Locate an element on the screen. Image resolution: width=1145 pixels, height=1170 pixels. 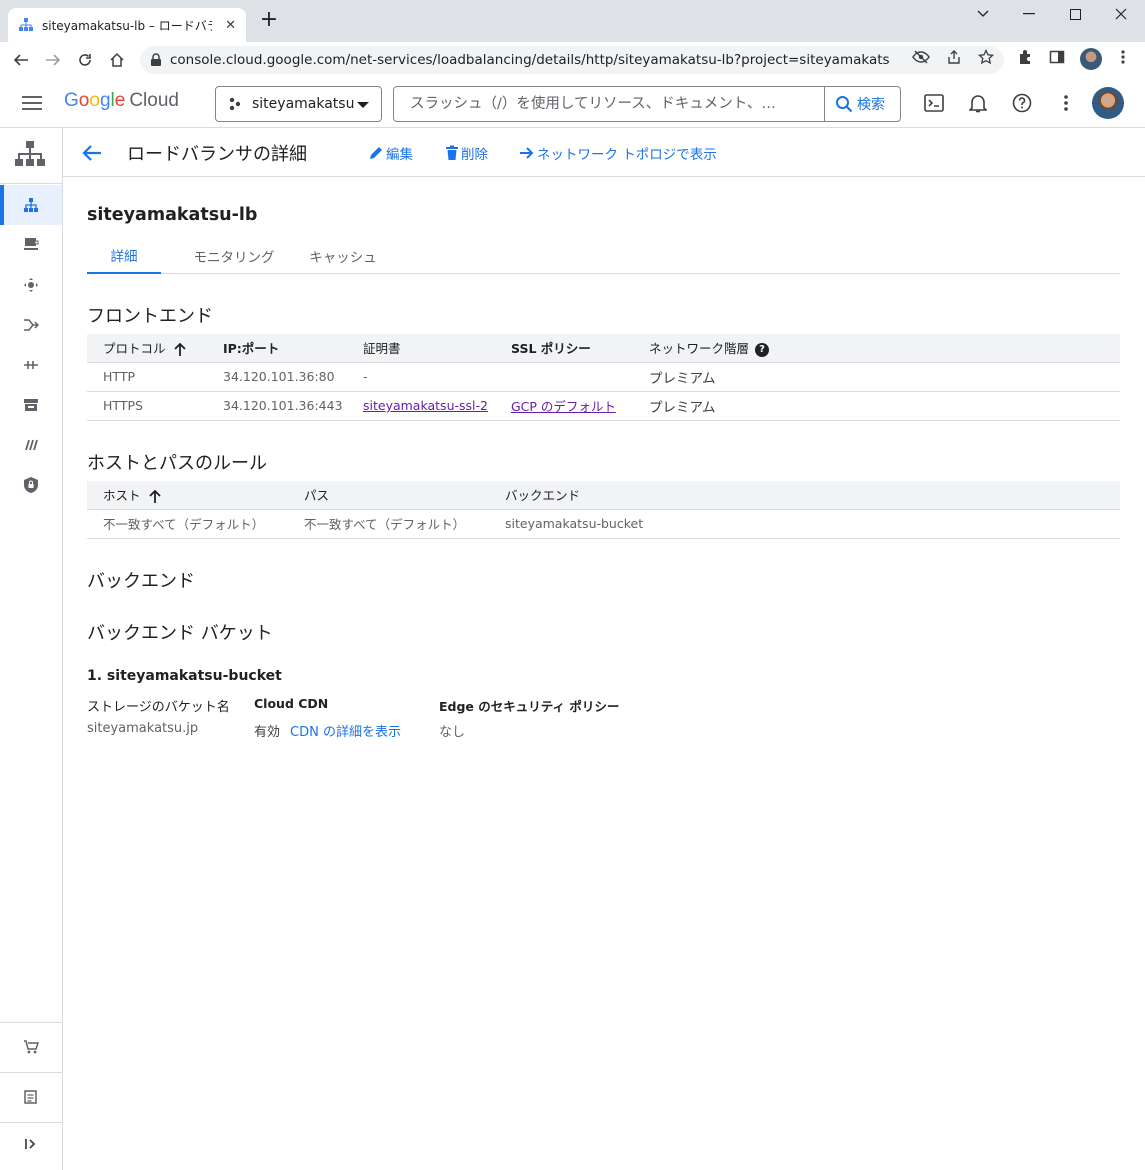
help-circle-icon: ? is located at coordinates (762, 349).